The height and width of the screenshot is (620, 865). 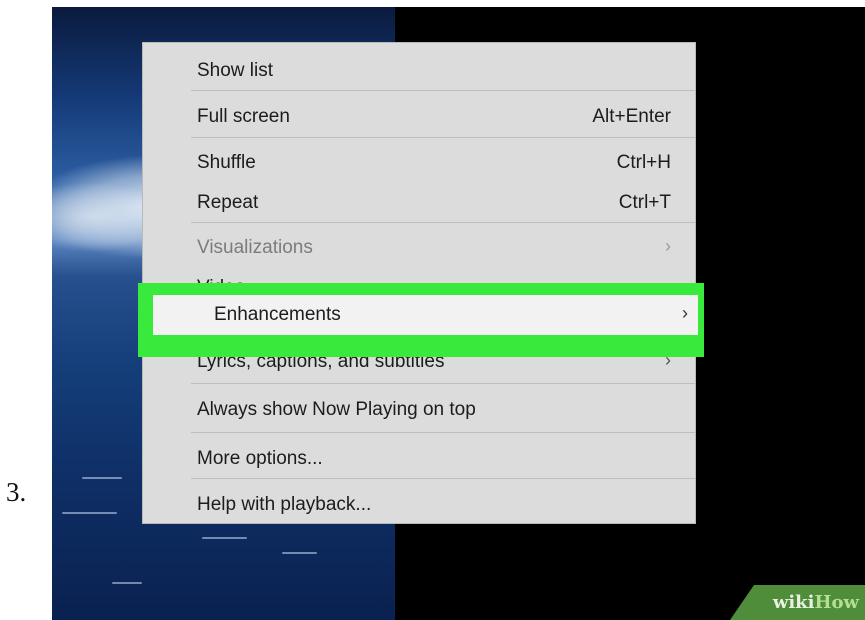 I want to click on wikihow-watermark: wikiHow, so click(x=797, y=602).